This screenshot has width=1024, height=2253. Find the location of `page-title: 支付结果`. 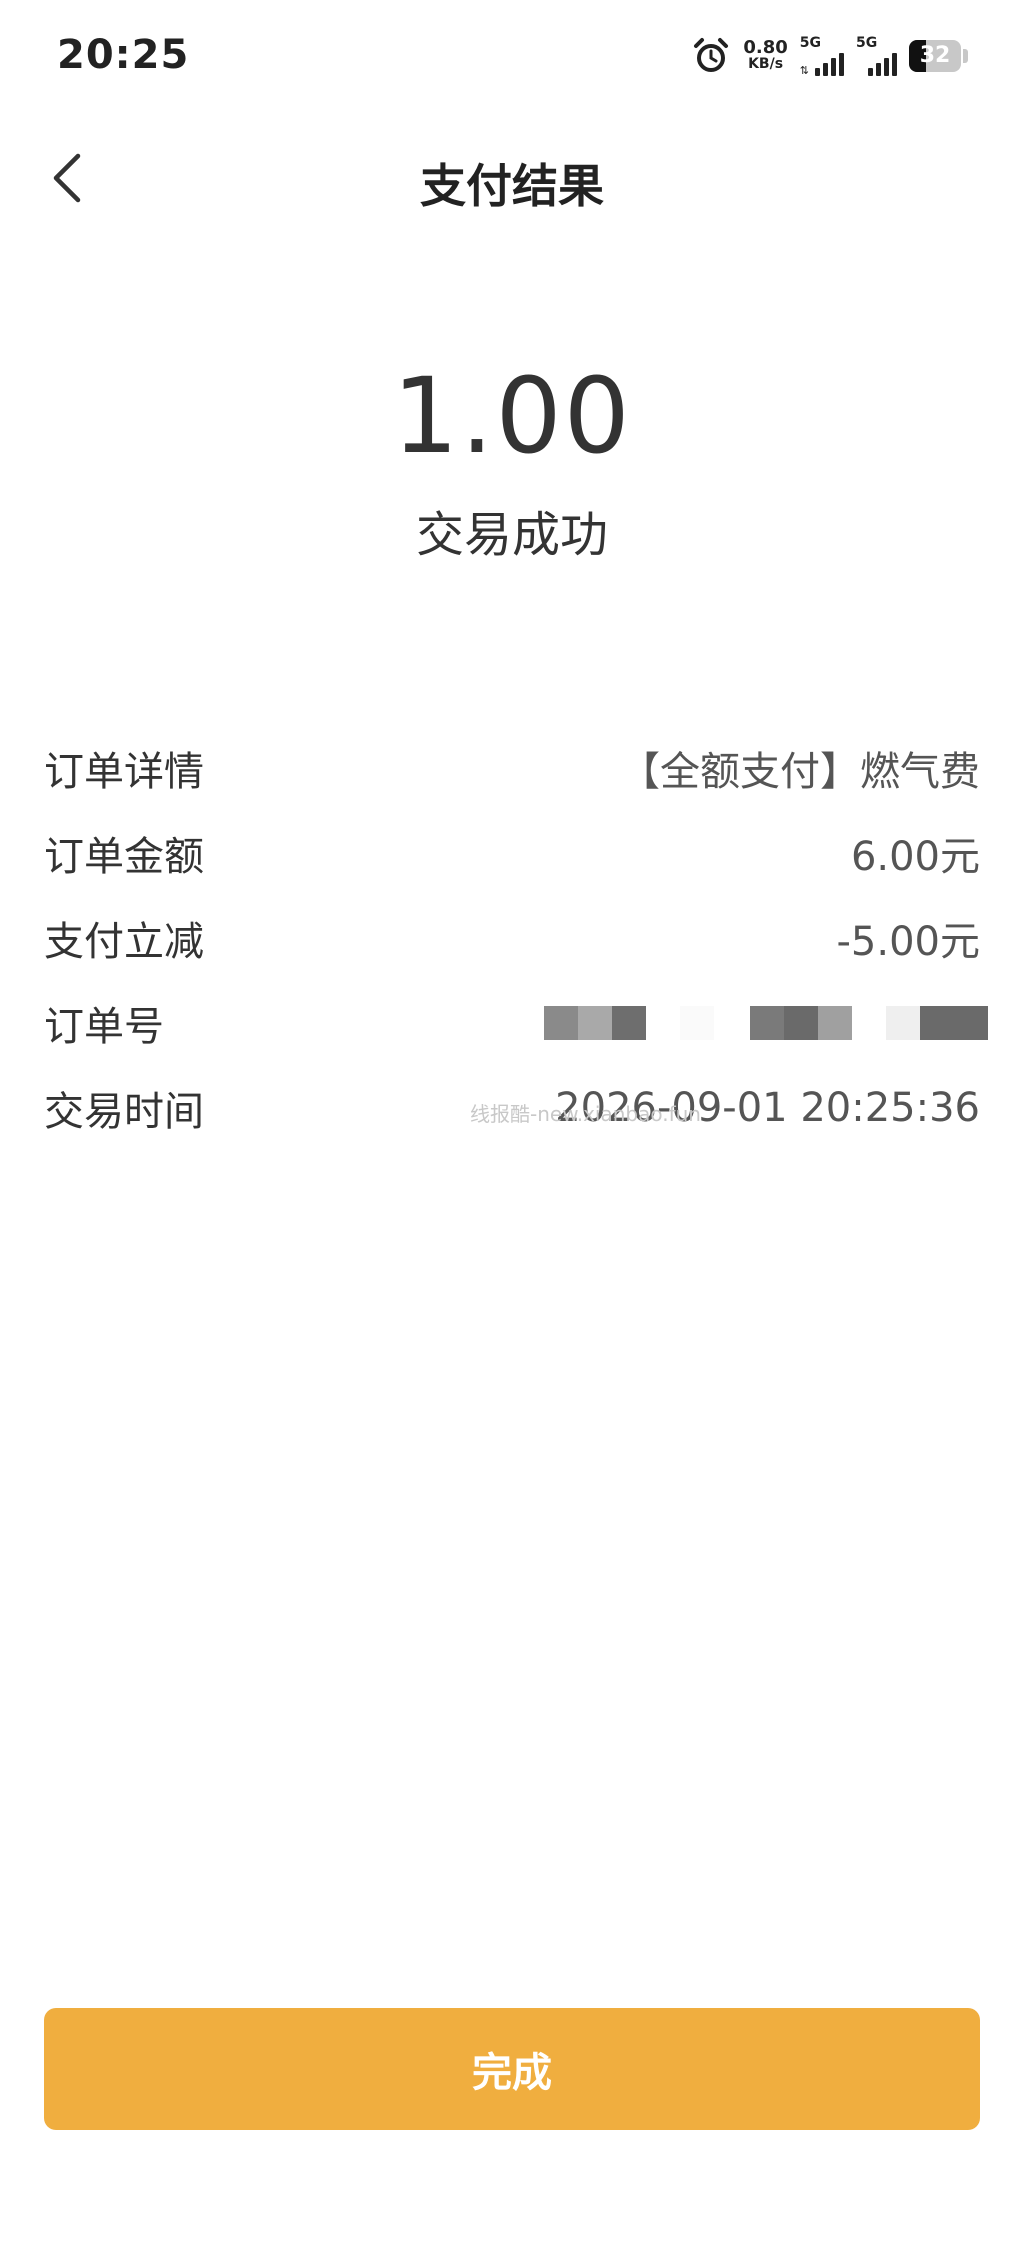

page-title: 支付结果 is located at coordinates (512, 186).